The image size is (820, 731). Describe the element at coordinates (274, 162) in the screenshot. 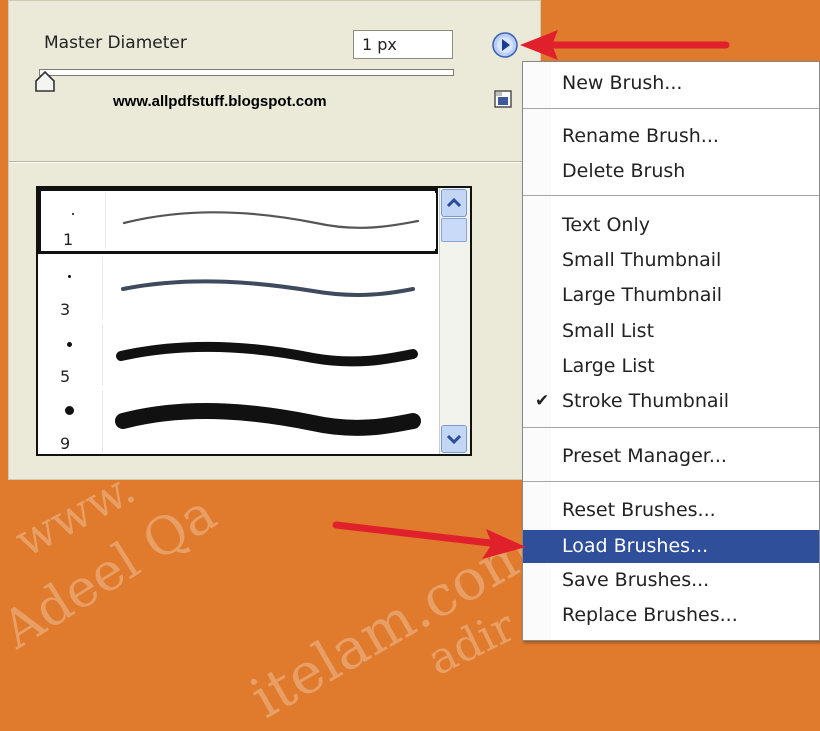

I see `panel-divider` at that location.